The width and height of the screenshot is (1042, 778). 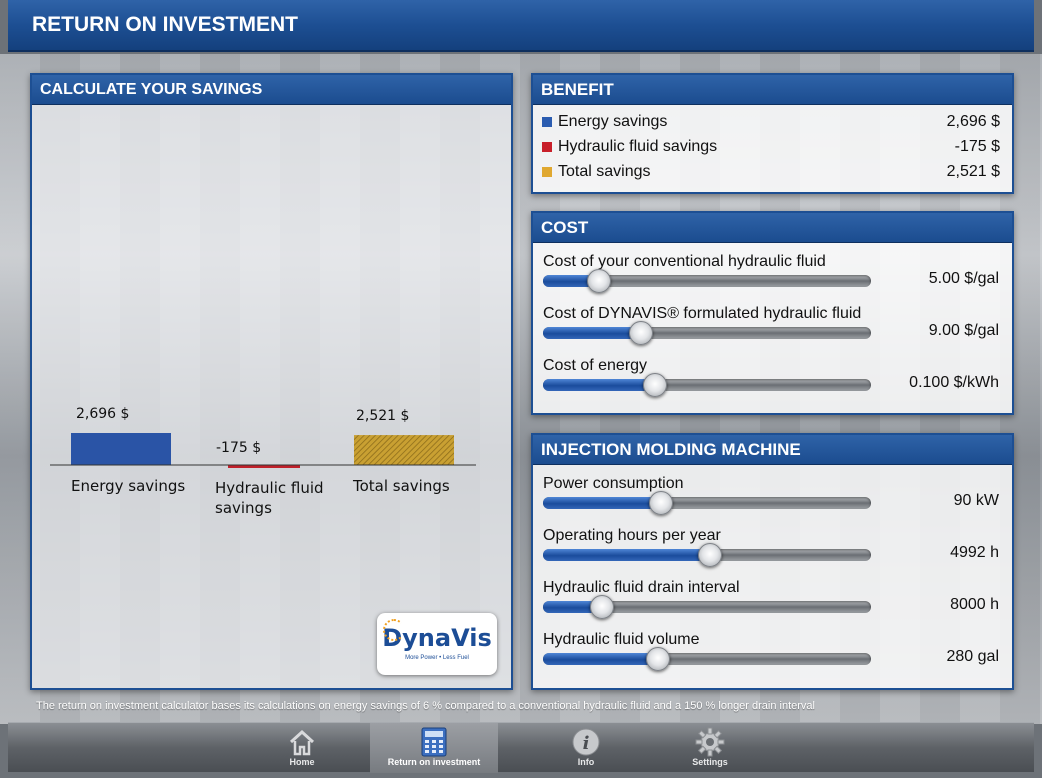 What do you see at coordinates (434, 742) in the screenshot?
I see `calculator-icon` at bounding box center [434, 742].